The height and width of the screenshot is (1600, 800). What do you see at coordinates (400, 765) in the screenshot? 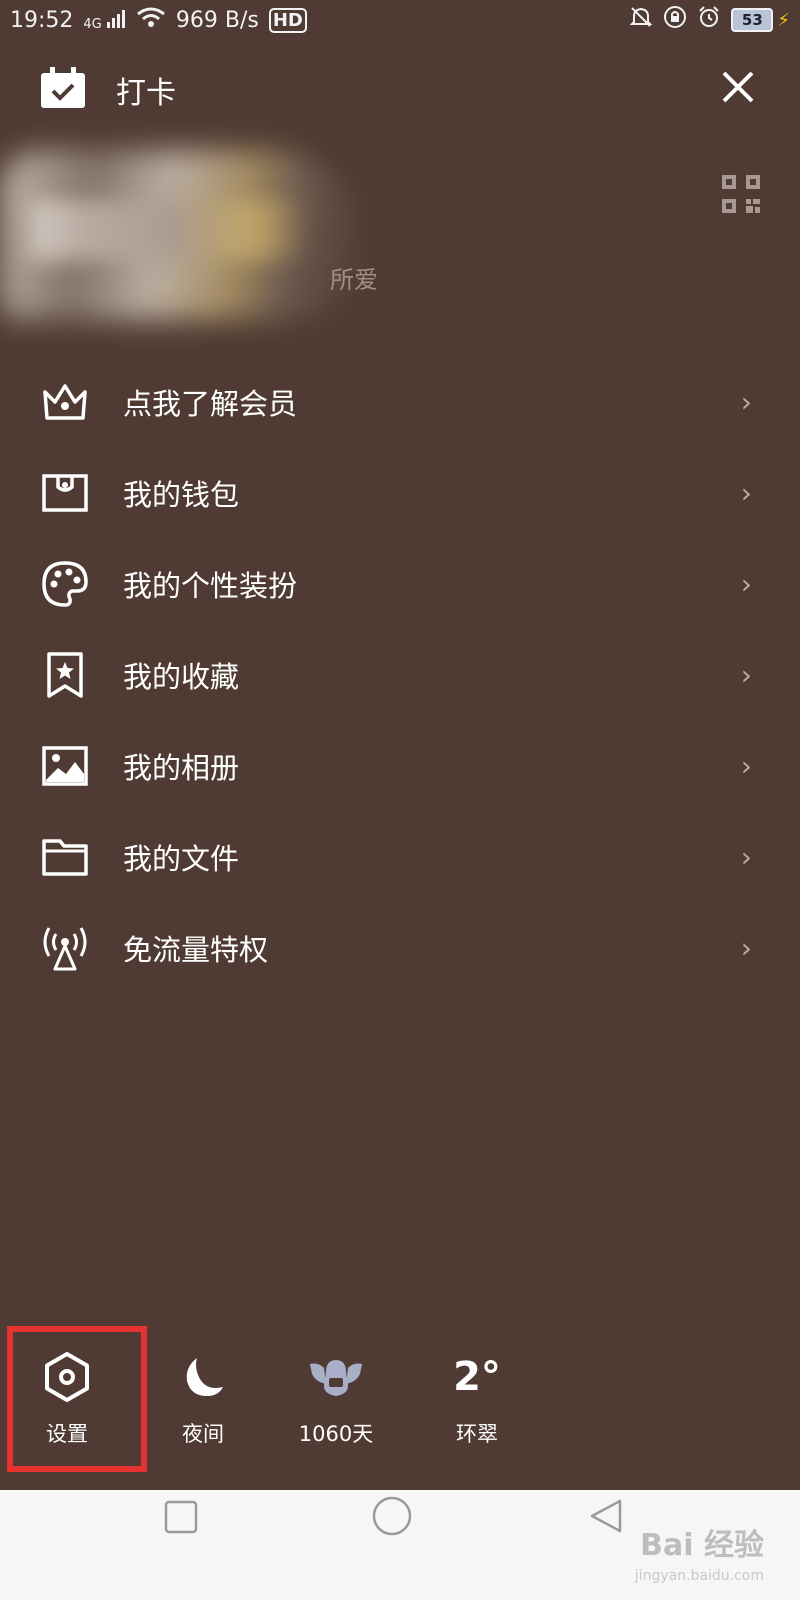
I see `menu-item-album: 我的相册 ›` at bounding box center [400, 765].